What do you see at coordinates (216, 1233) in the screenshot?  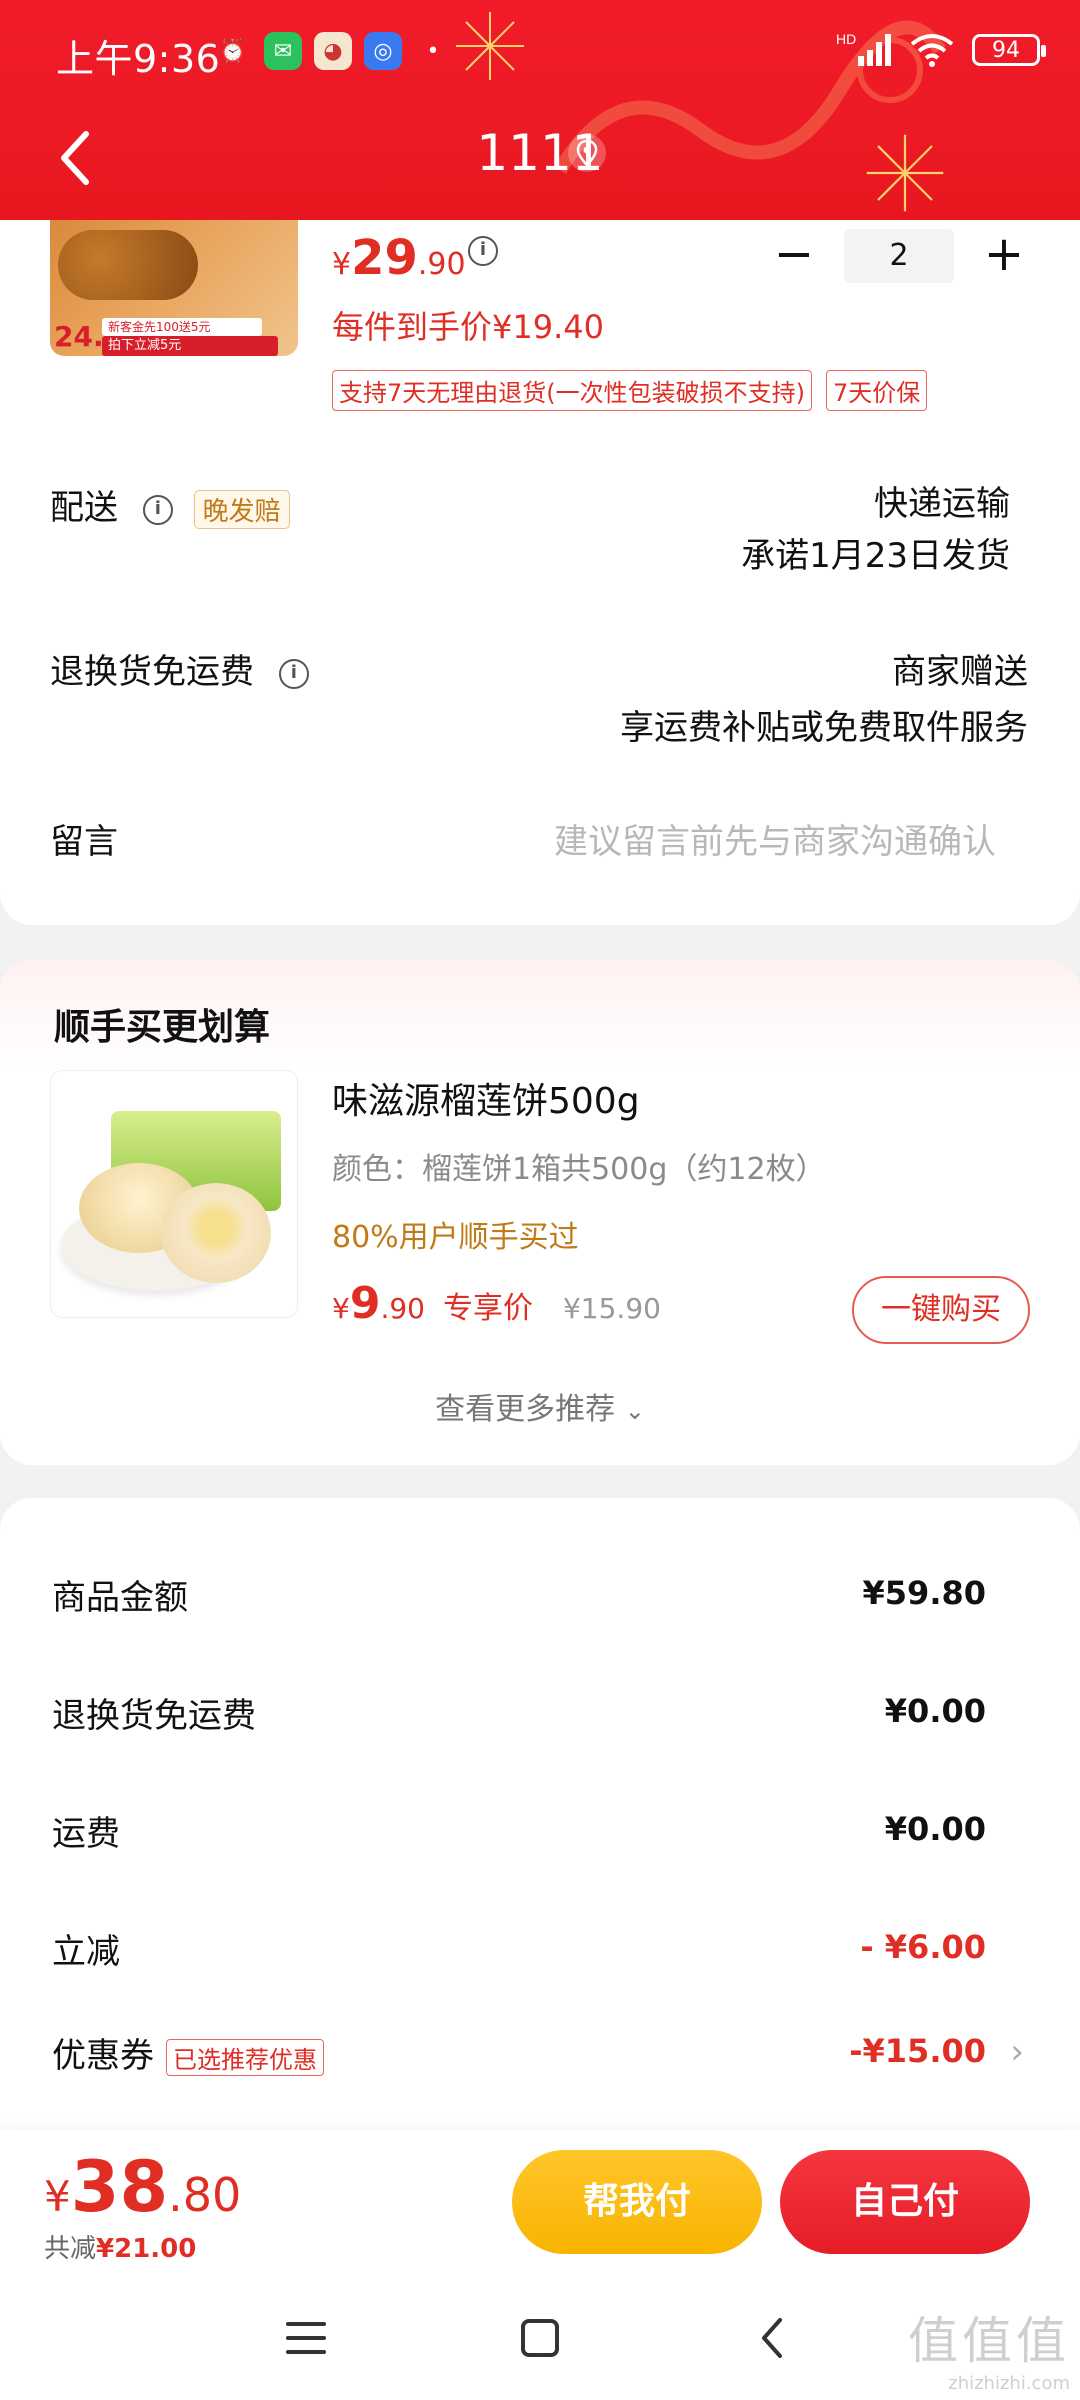 I see `product-cake` at bounding box center [216, 1233].